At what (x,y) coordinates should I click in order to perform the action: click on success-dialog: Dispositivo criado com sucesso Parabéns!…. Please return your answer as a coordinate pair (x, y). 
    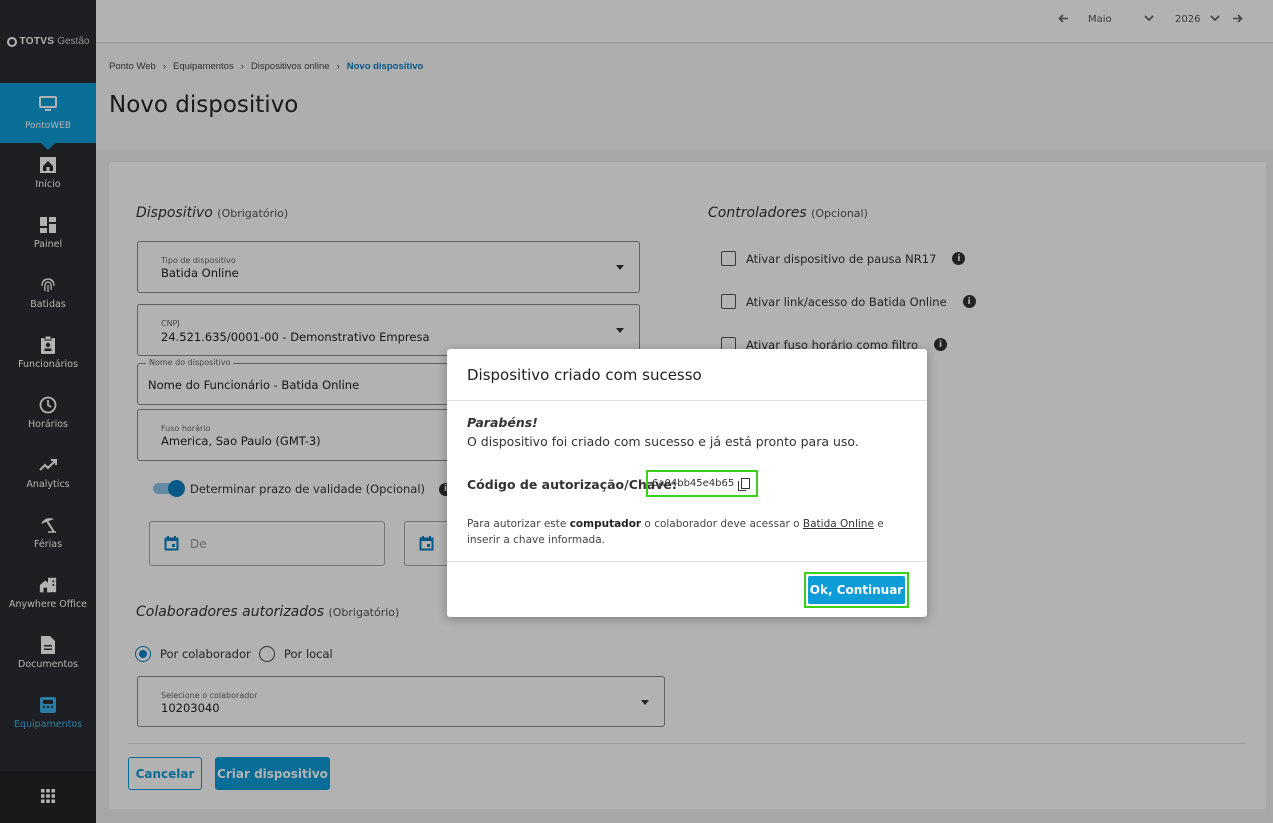
    Looking at the image, I should click on (687, 483).